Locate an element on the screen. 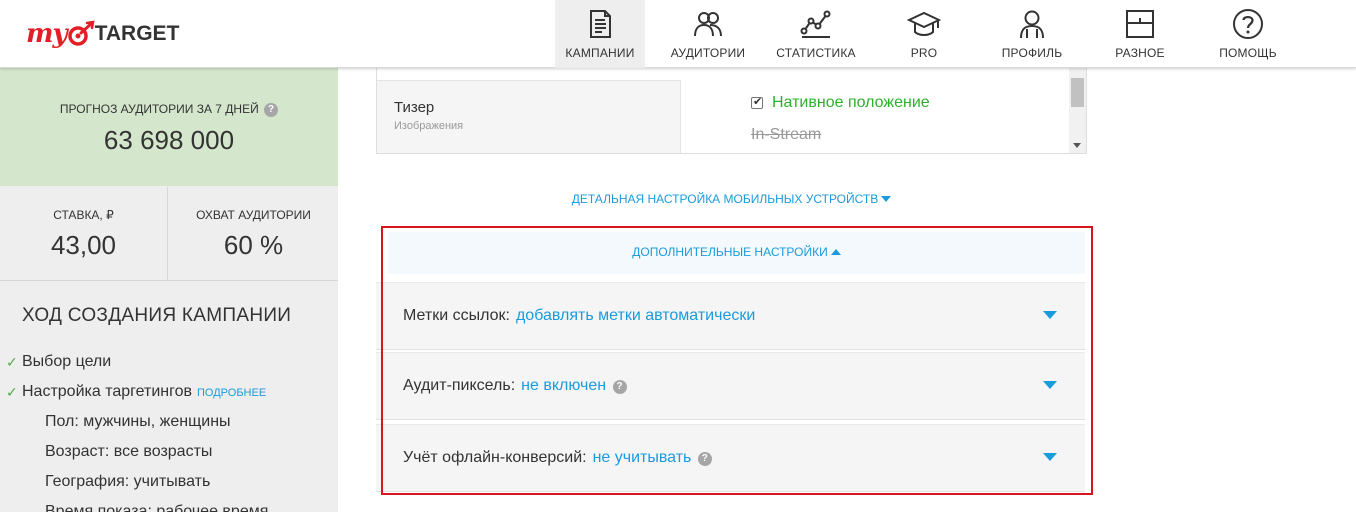 The image size is (1356, 512). native-placement-option: Нативное положение is located at coordinates (840, 103).